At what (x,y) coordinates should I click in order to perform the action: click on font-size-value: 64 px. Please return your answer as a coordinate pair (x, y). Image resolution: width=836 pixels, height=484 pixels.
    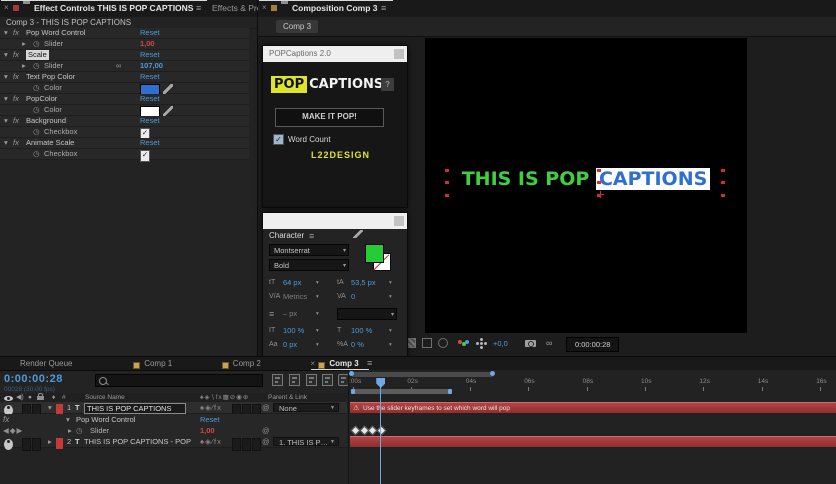
    Looking at the image, I should click on (292, 283).